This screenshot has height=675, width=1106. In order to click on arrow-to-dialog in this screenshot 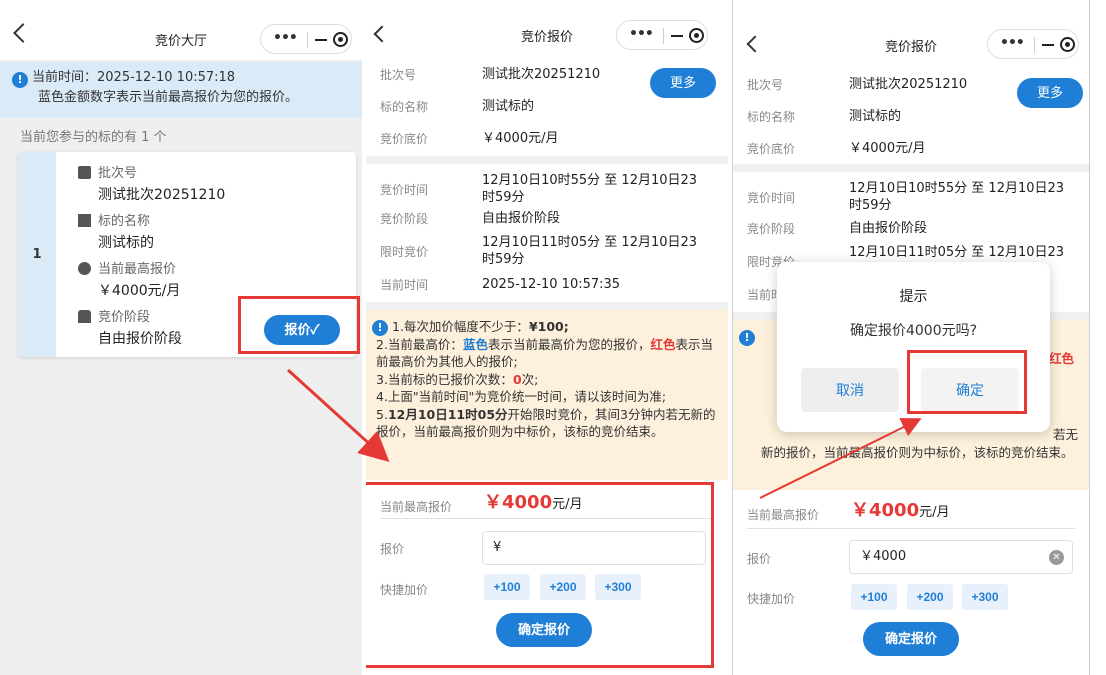, I will do `click(840, 458)`.